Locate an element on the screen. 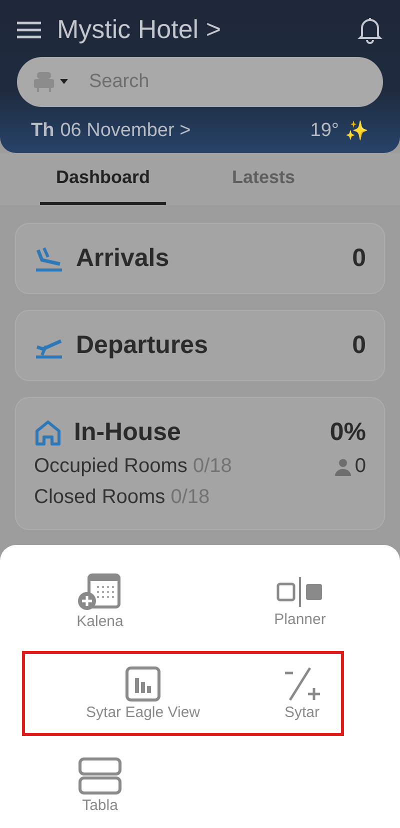 This screenshot has width=400, height=828. table-rows-icon is located at coordinates (100, 776).